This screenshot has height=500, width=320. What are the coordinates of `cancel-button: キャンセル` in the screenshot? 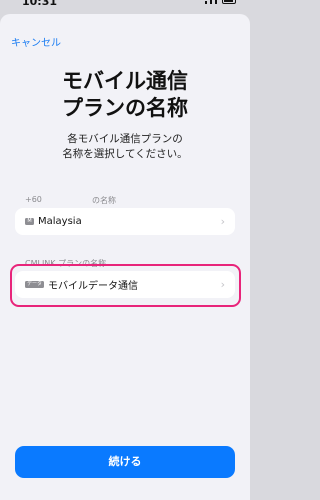 It's located at (36, 41).